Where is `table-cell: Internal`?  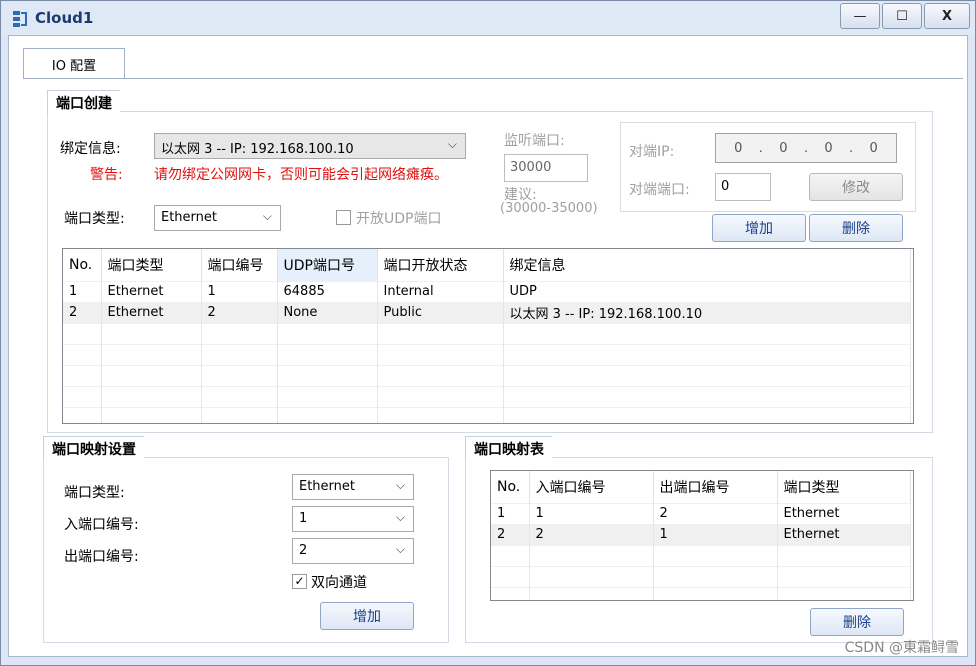
table-cell: Internal is located at coordinates (440, 291).